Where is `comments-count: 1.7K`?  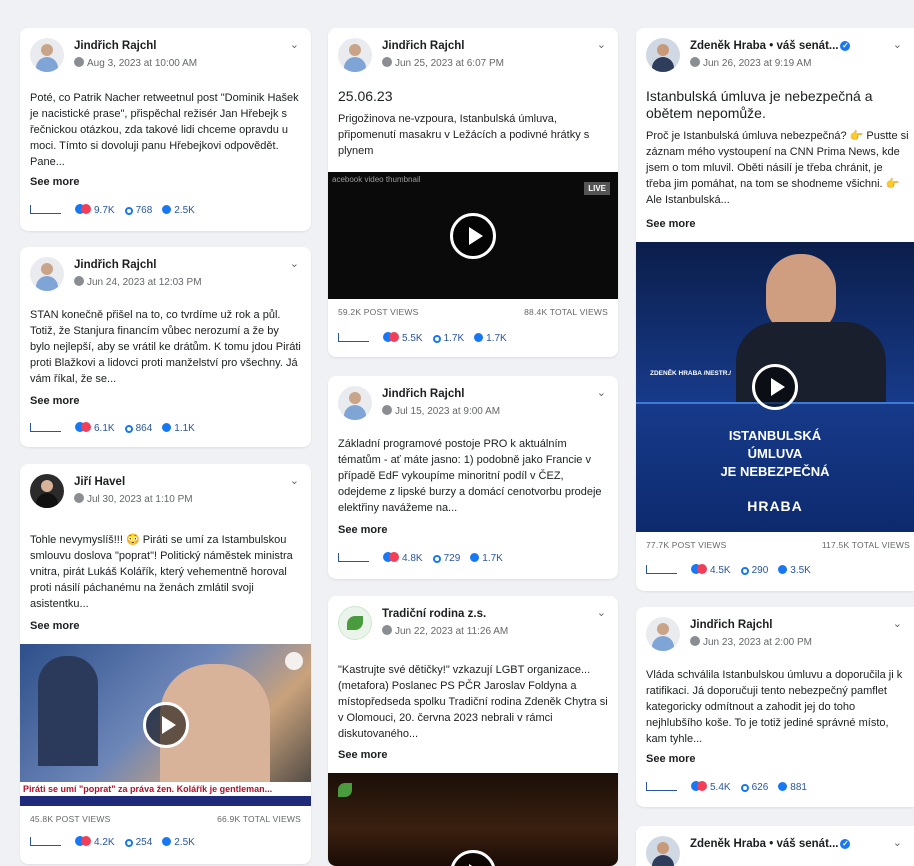 comments-count: 1.7K is located at coordinates (454, 338).